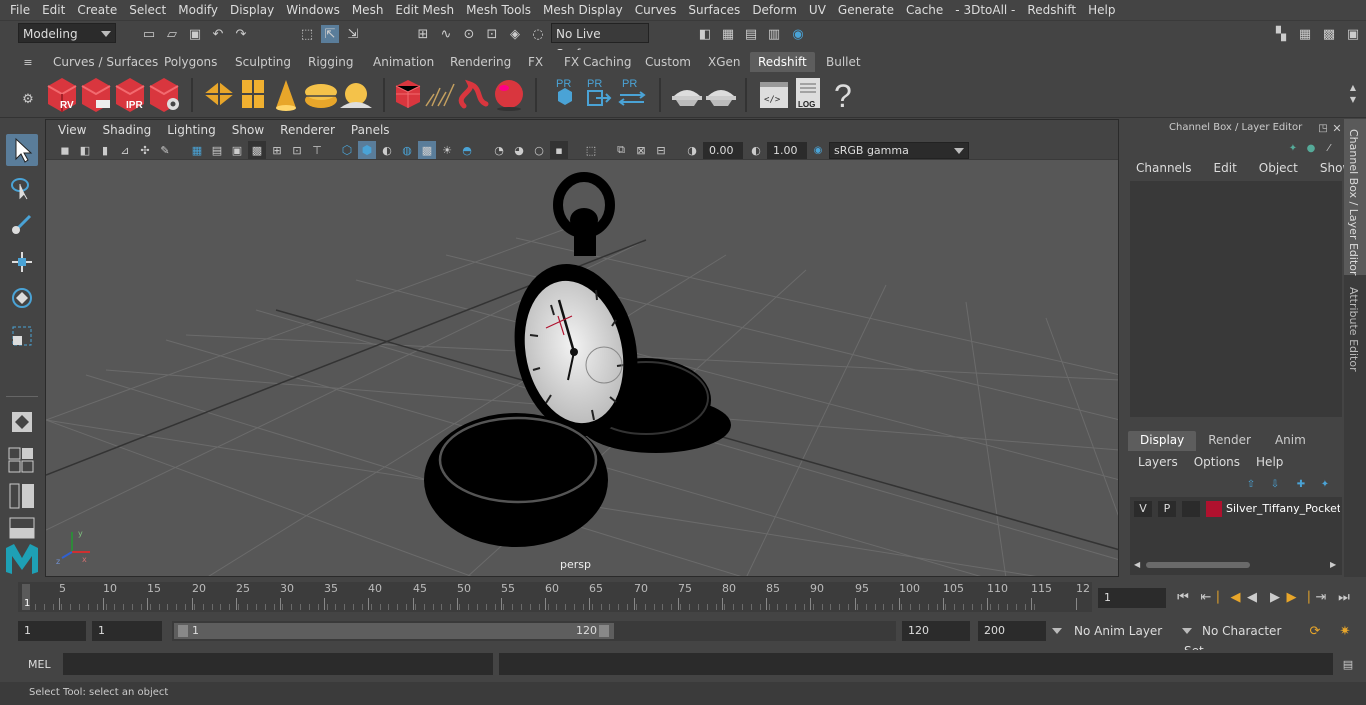 The image size is (1366, 705). I want to click on layer-menu-layers: Layers, so click(1166, 462).